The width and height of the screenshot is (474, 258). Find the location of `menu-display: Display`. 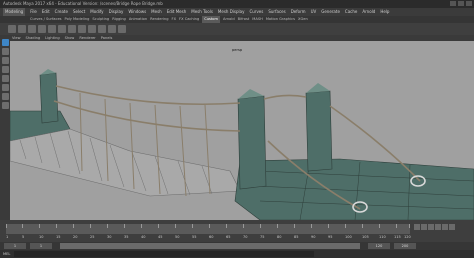

menu-display: Display is located at coordinates (116, 12).